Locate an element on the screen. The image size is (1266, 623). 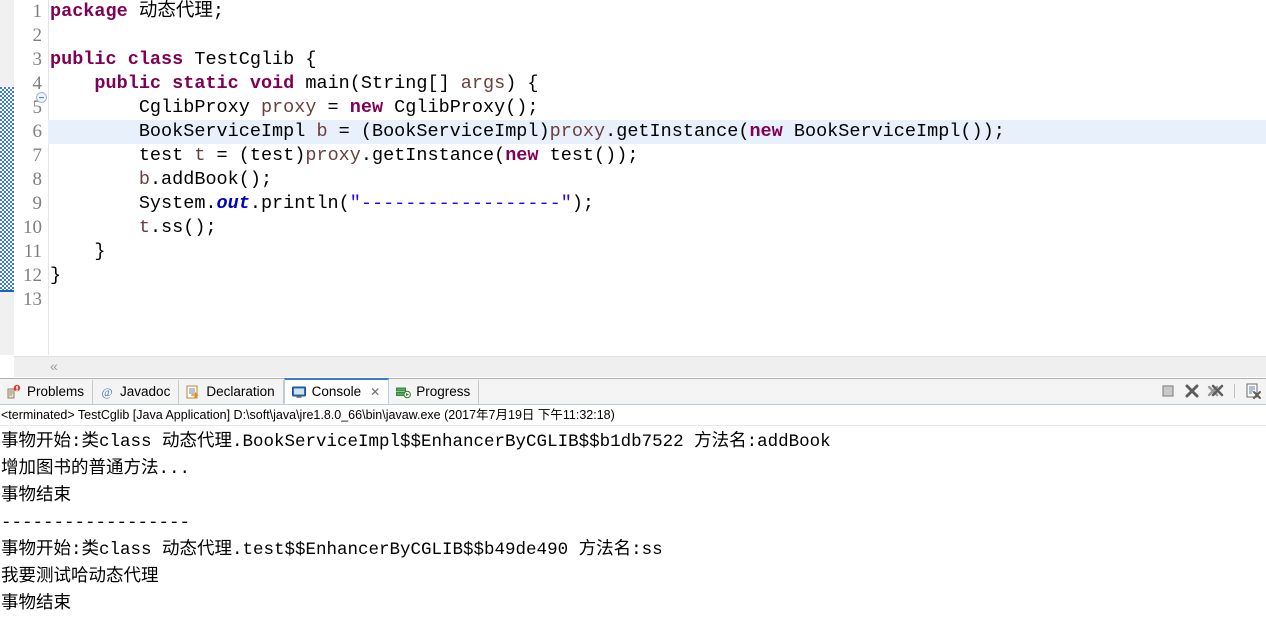
line-number: 13 is located at coordinates (32, 299).